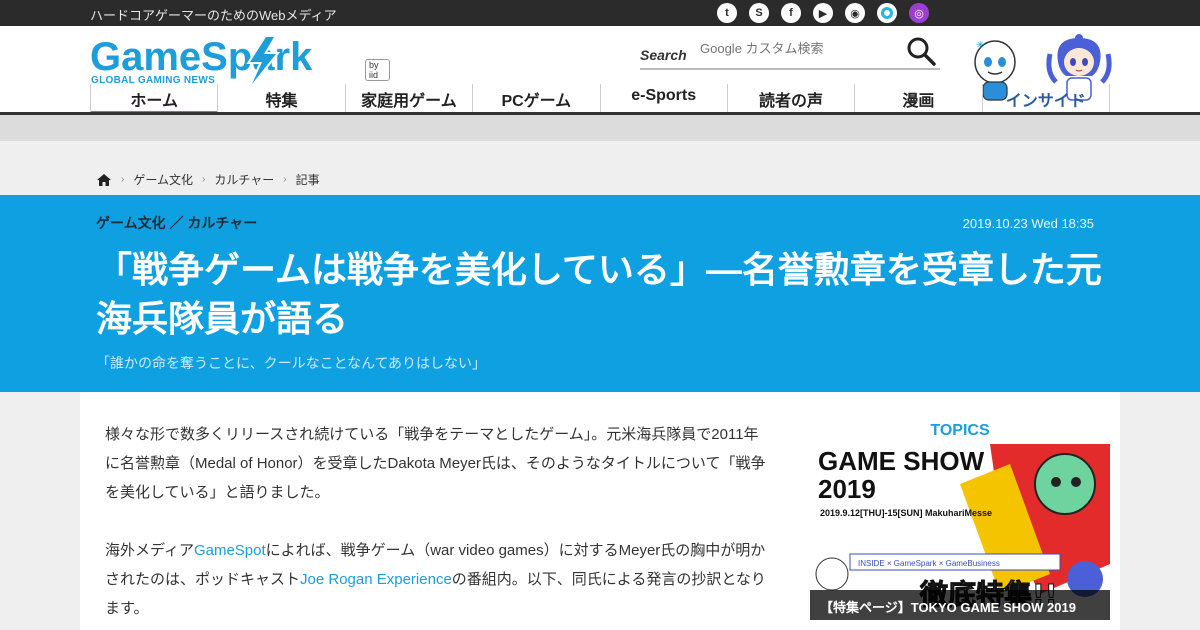 The image size is (1200, 630). I want to click on search-icon, so click(921, 51).